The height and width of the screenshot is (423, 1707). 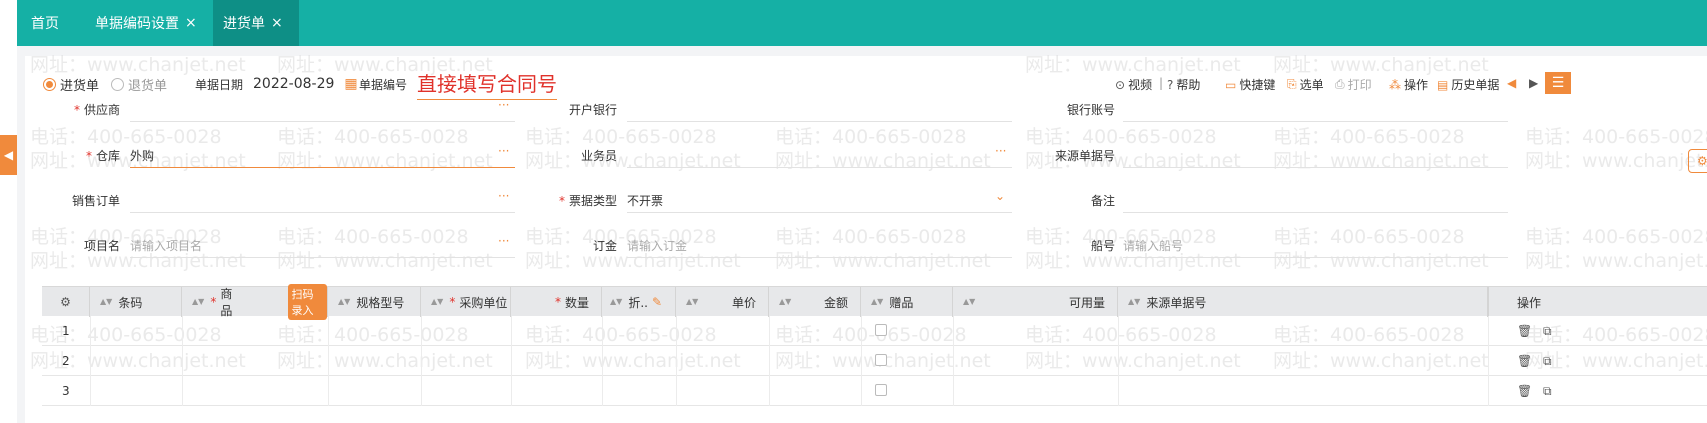 What do you see at coordinates (322, 257) in the screenshot?
I see `project-input` at bounding box center [322, 257].